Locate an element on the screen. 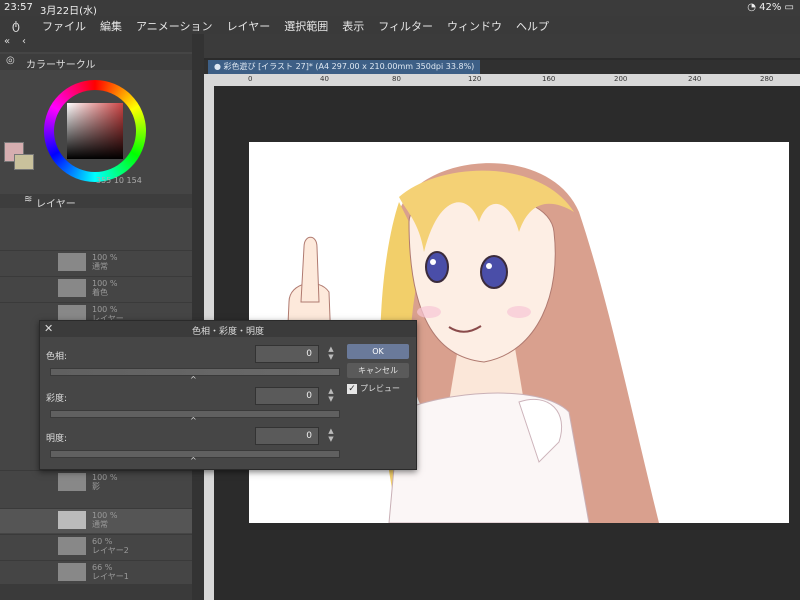  battery-percent: 42% is located at coordinates (770, 7).